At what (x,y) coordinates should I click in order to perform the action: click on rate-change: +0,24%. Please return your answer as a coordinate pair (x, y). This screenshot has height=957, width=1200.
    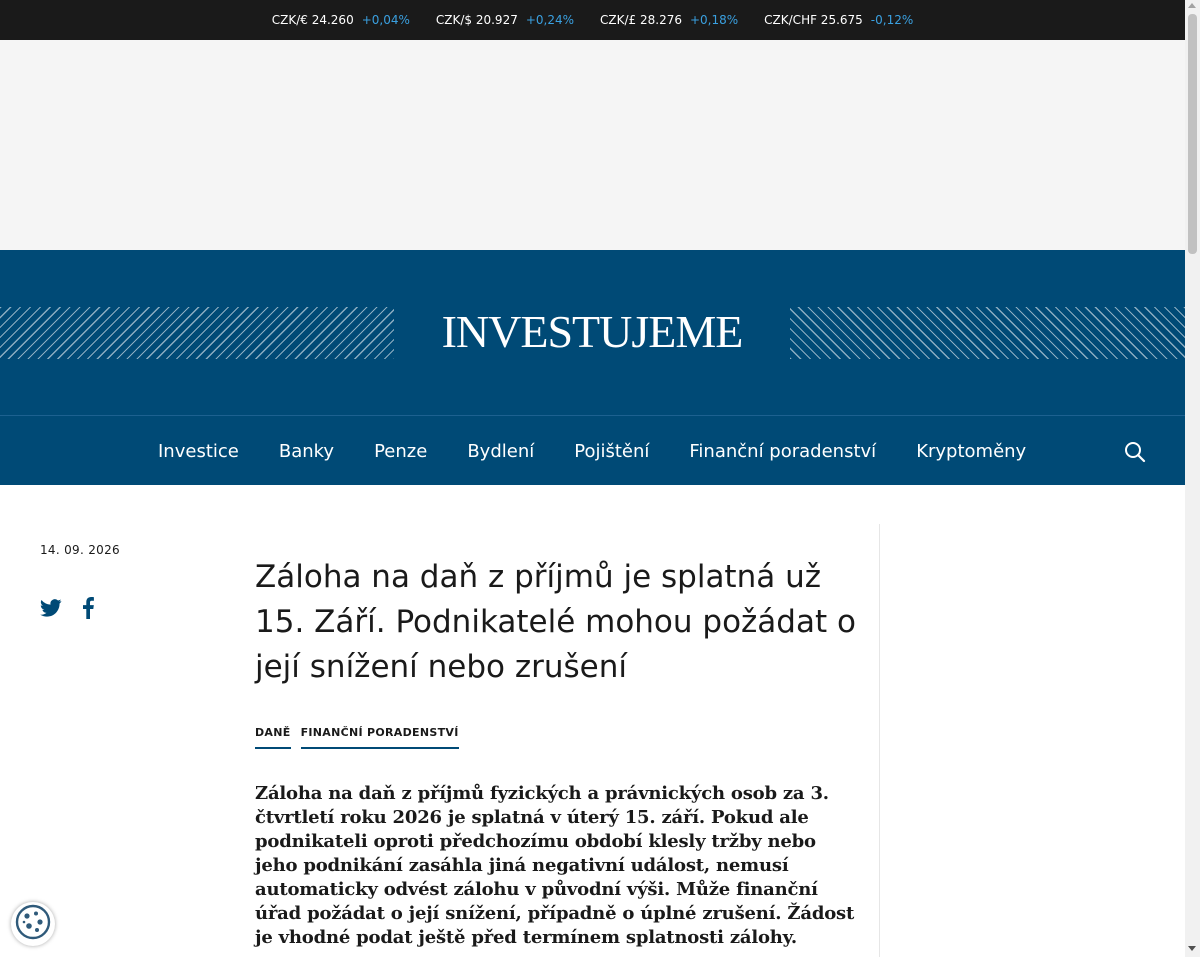
    Looking at the image, I should click on (550, 20).